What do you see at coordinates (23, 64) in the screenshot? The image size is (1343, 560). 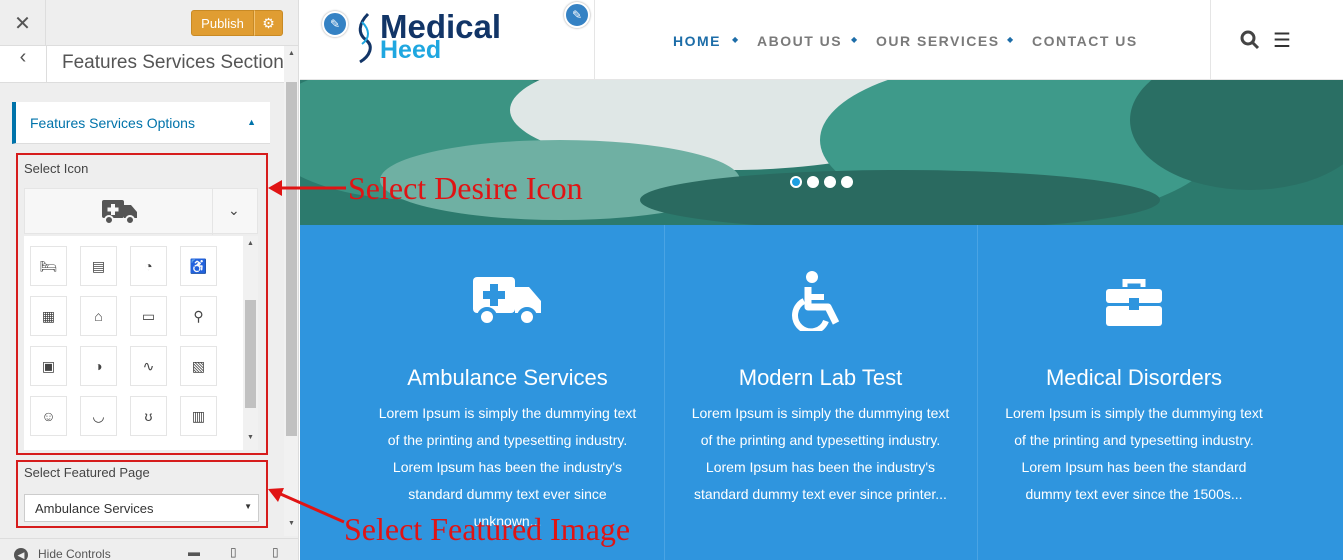 I see `back-button: ‹` at bounding box center [23, 64].